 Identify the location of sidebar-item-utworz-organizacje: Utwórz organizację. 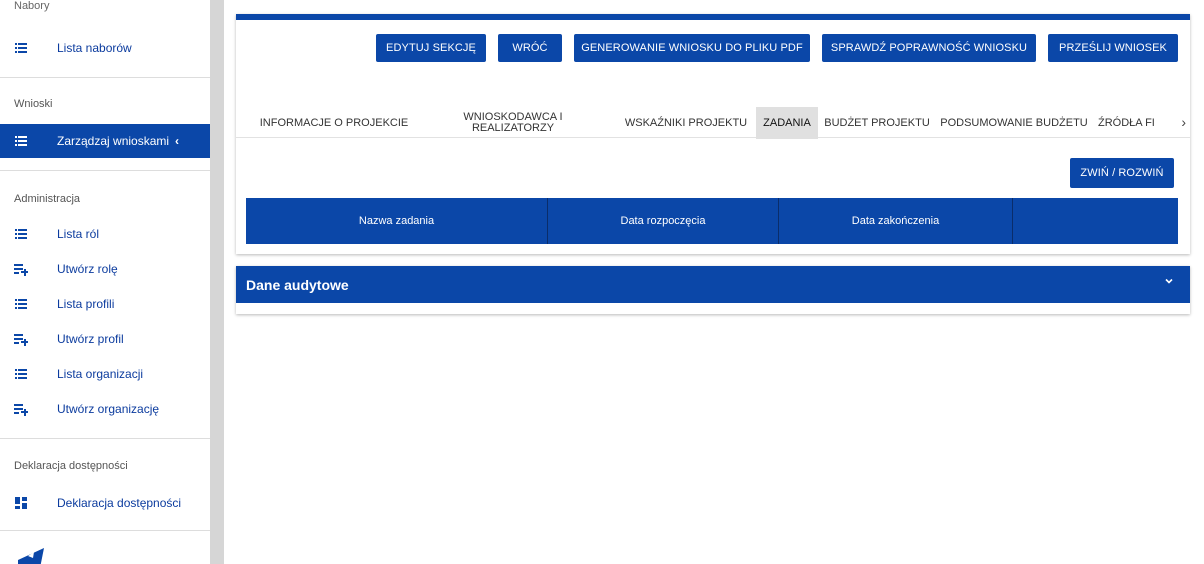
(105, 409).